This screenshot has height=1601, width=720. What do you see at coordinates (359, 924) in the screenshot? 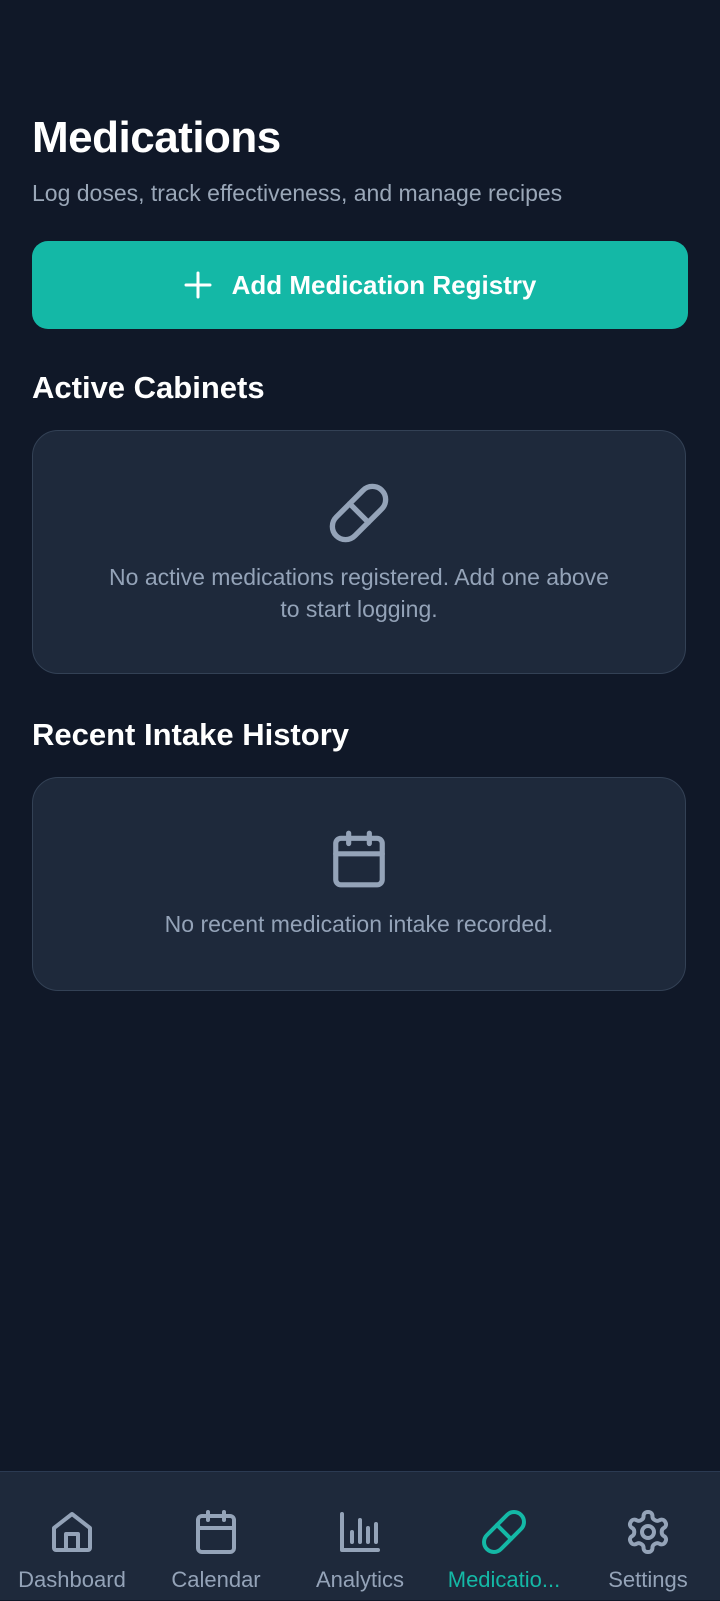
I see `recent-intake-empty-message: No recent medication intake recorded.` at bounding box center [359, 924].